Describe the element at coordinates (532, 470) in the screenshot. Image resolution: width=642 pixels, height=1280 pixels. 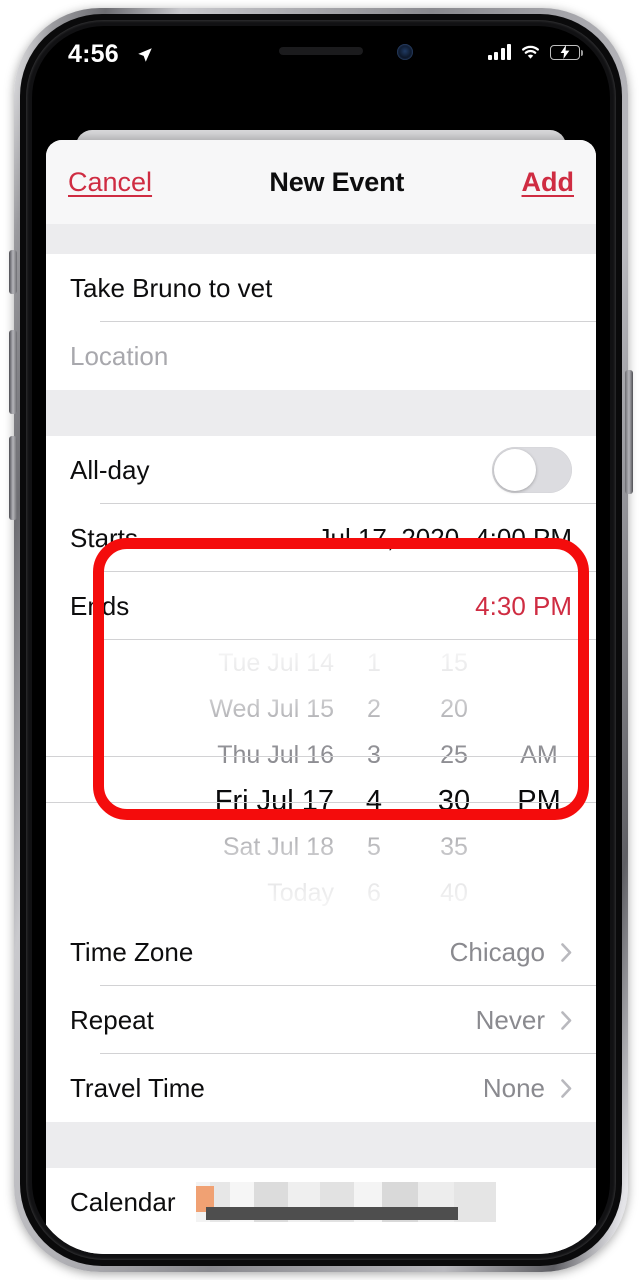
I see `all-day-toggle` at that location.